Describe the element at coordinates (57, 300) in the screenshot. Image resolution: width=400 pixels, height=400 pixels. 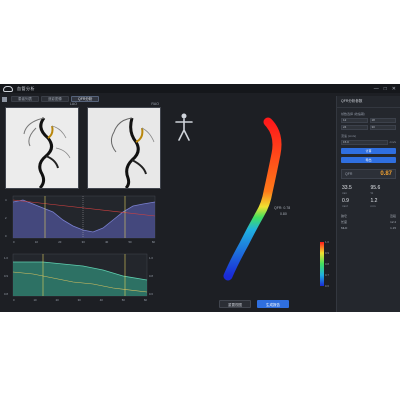
I see `bottom-plot-xtick: 20` at that location.